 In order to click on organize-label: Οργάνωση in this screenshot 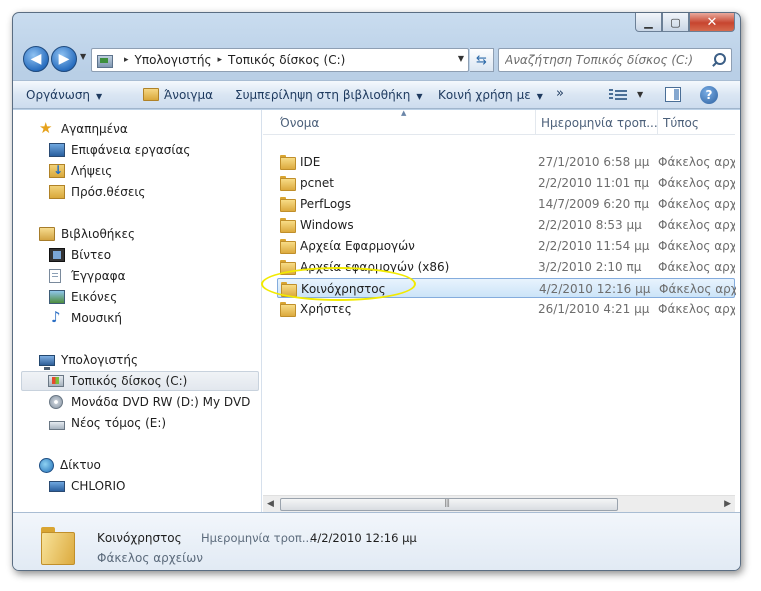, I will do `click(58, 95)`.